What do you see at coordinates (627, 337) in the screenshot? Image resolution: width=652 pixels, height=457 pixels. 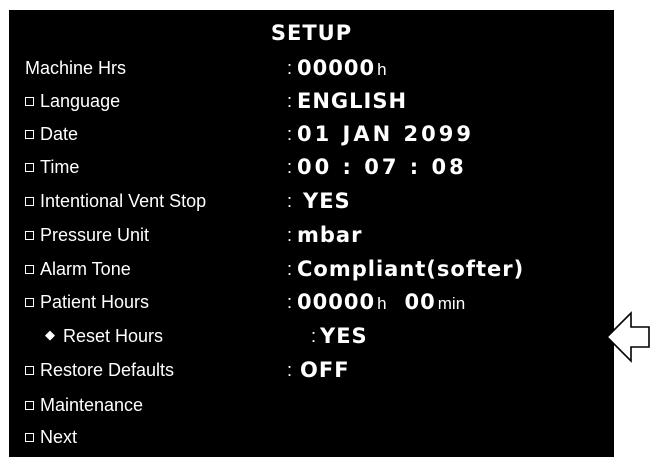 I see `left-arrow-icon` at bounding box center [627, 337].